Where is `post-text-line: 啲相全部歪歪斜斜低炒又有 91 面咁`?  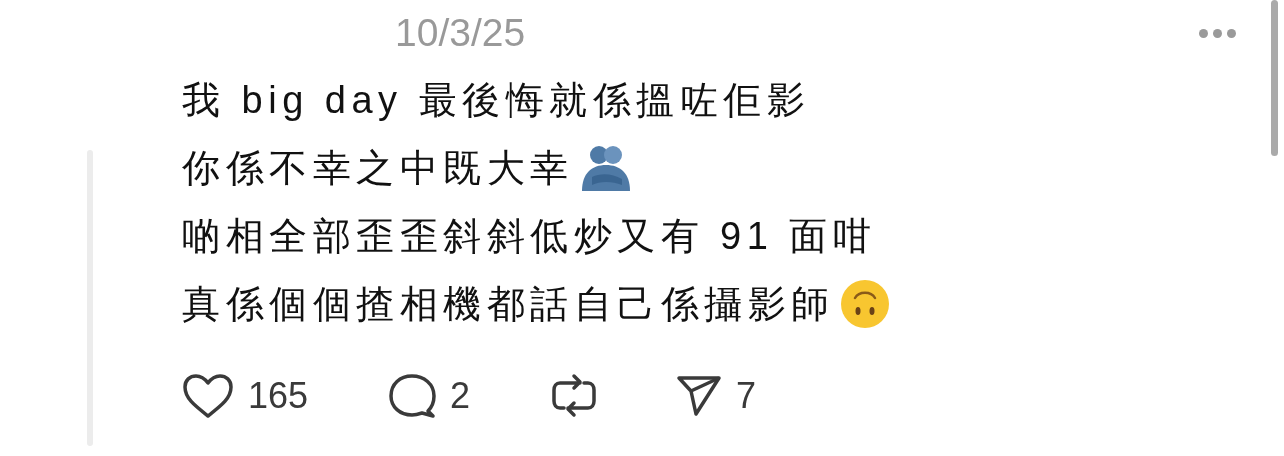 post-text-line: 啲相全部歪歪斜斜低炒又有 91 面咁 is located at coordinates (529, 236).